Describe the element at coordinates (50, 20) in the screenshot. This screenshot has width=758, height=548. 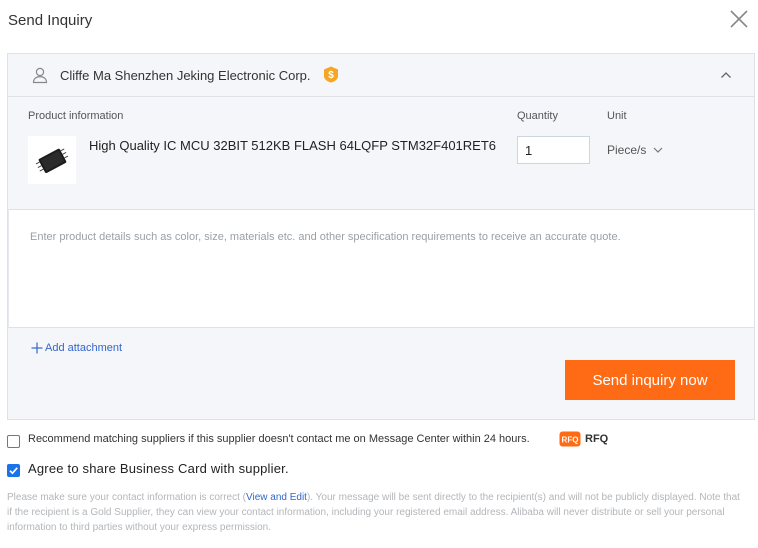
I see `dialog-title: Send Inquiry` at that location.